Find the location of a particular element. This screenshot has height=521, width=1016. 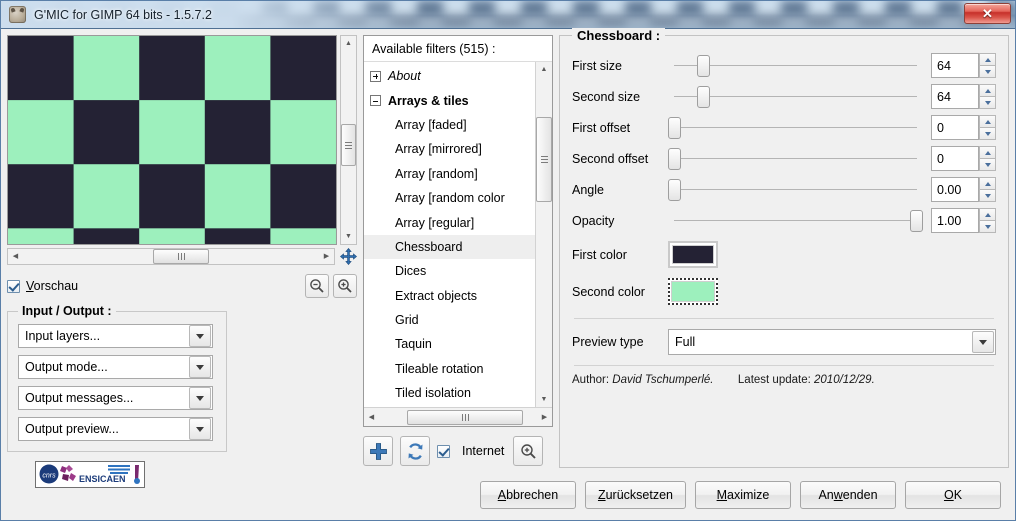

close-button: ✕ is located at coordinates (987, 13).